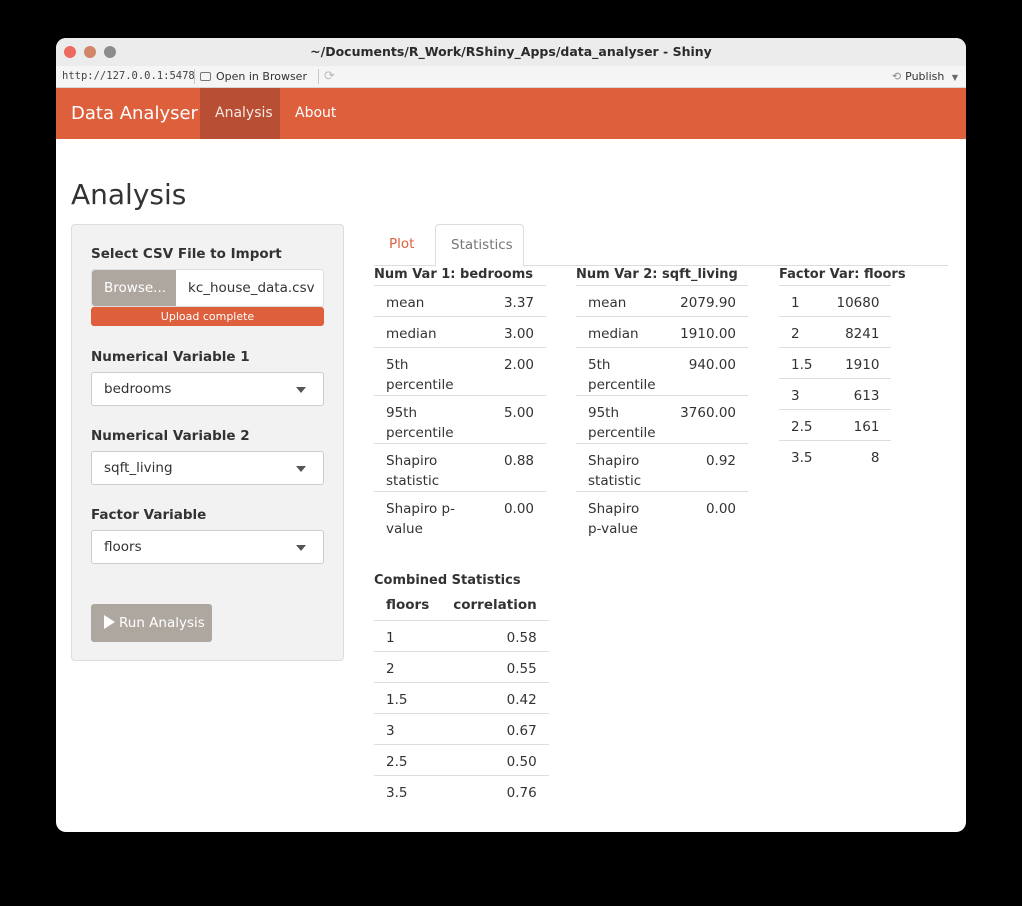 This screenshot has height=906, width=1022. Describe the element at coordinates (134, 113) in the screenshot. I see `brand-title: Data Analyser` at that location.